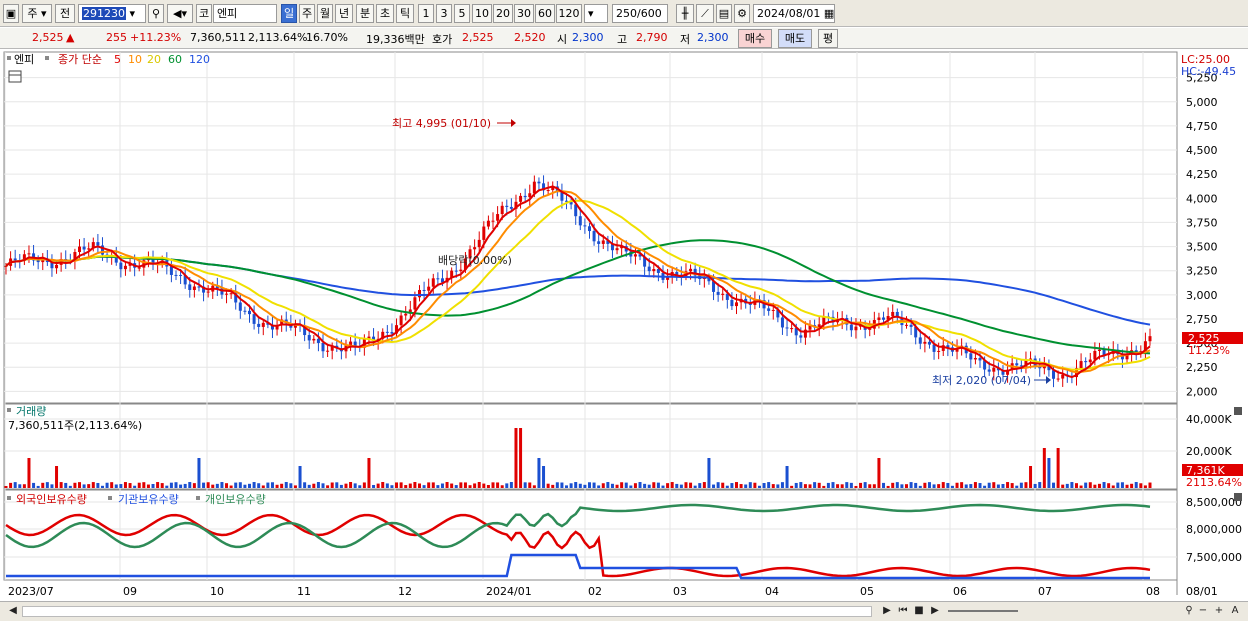 The width and height of the screenshot is (1248, 621). Describe the element at coordinates (685, 13) in the screenshot. I see `candle-type-icon: ╫` at that location.